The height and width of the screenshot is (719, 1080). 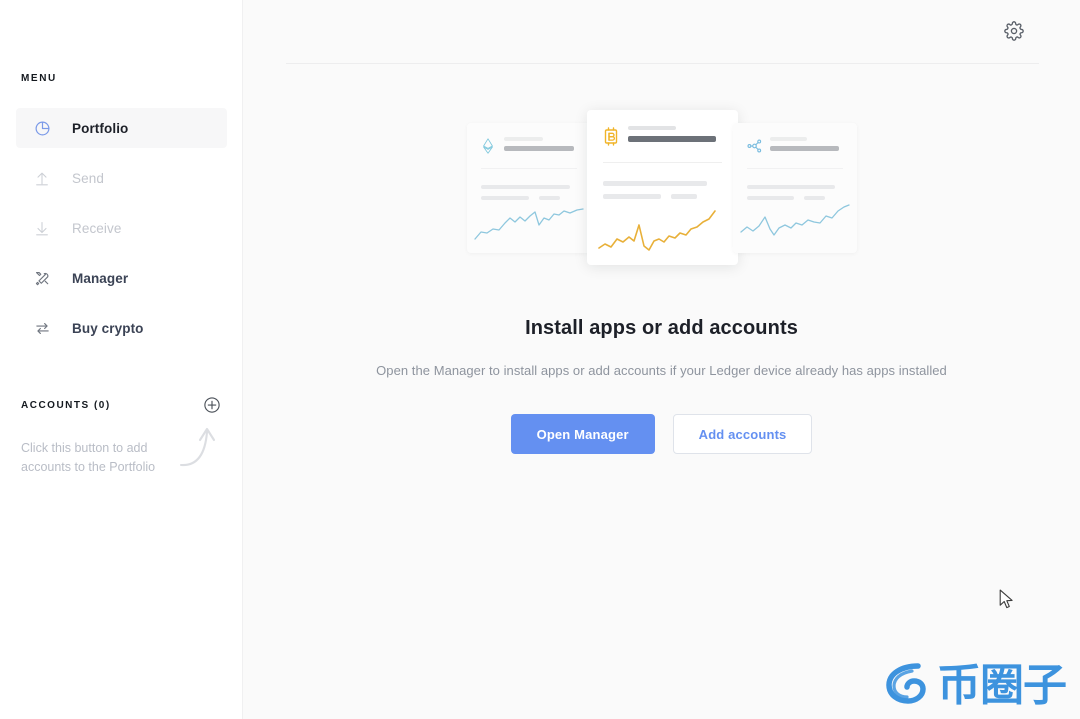 What do you see at coordinates (661, 328) in the screenshot?
I see `page-title: Install apps or add accounts` at bounding box center [661, 328].